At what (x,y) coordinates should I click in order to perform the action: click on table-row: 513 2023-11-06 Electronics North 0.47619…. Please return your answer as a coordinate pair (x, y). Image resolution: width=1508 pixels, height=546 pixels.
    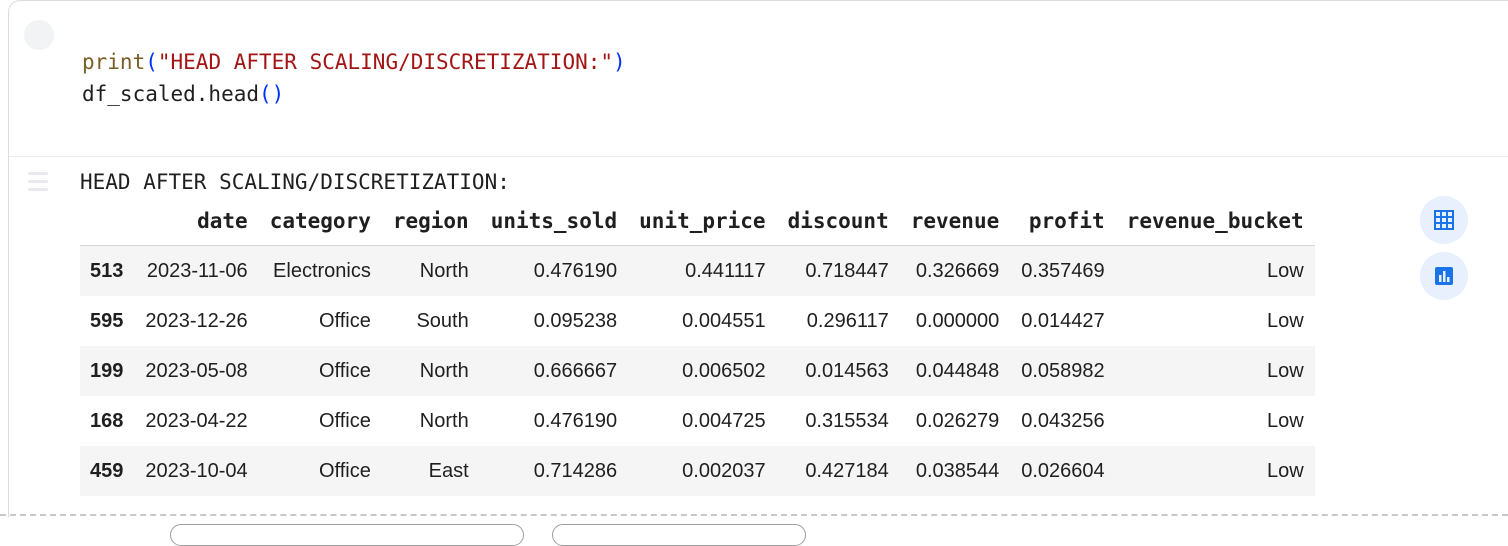
    Looking at the image, I should click on (697, 270).